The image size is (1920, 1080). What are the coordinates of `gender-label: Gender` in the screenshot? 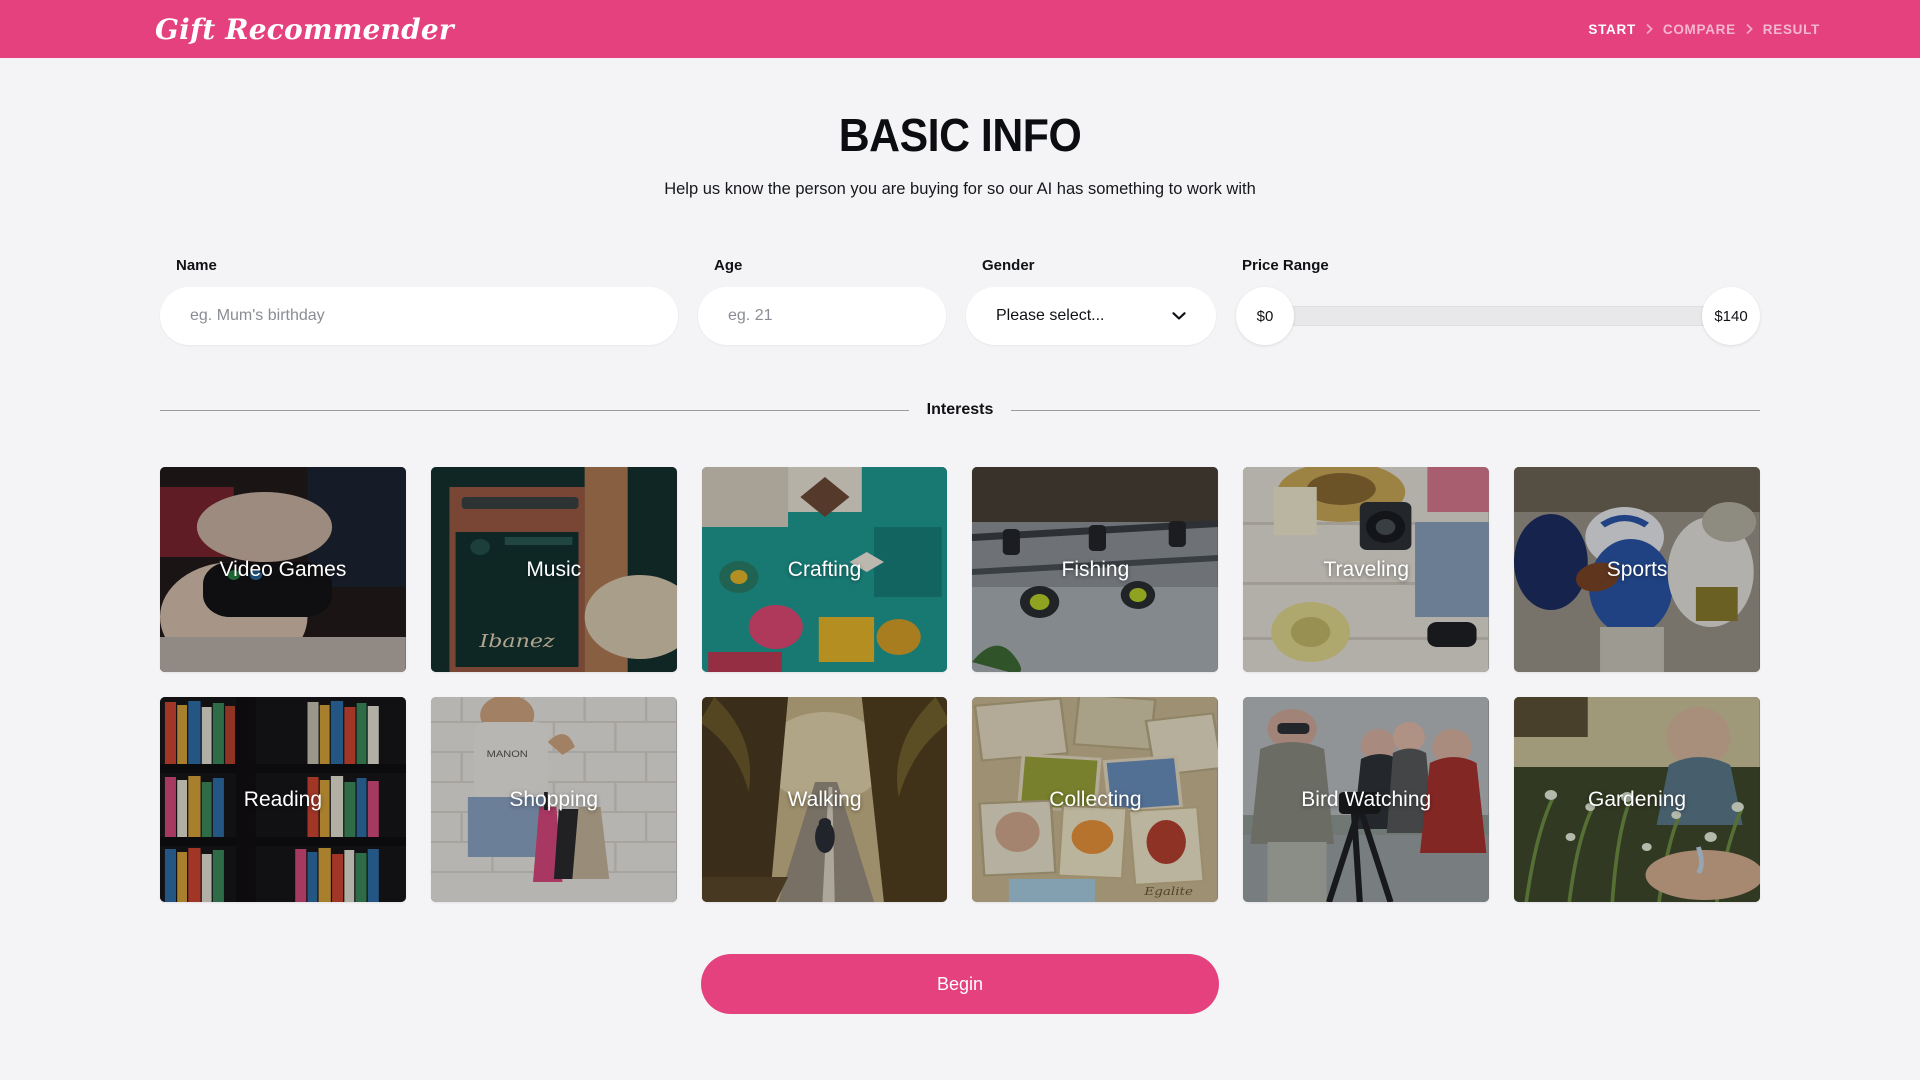 It's located at (1008, 265).